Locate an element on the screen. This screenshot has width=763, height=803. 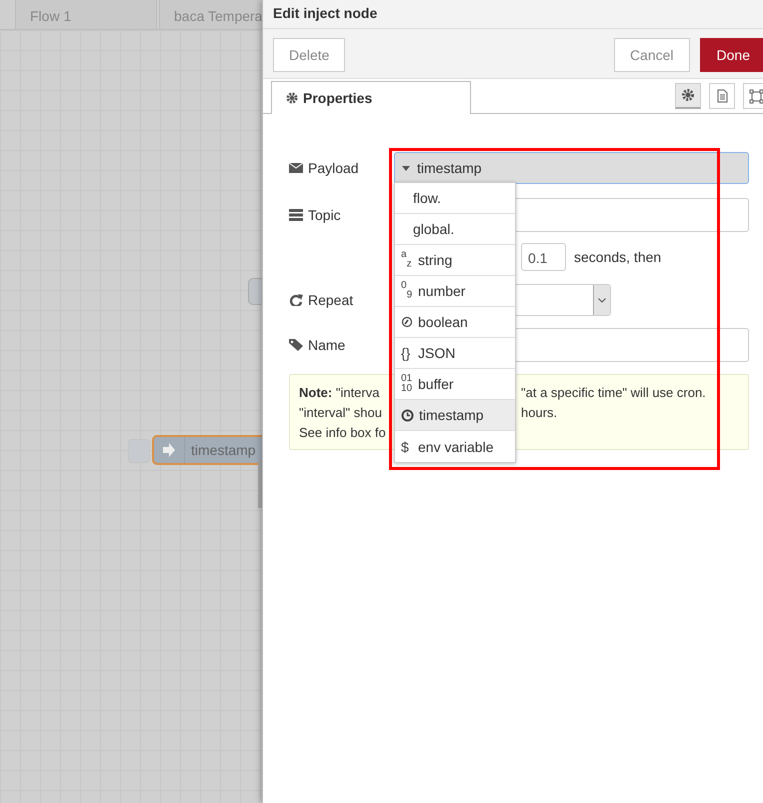
note-text: hours. is located at coordinates (539, 413).